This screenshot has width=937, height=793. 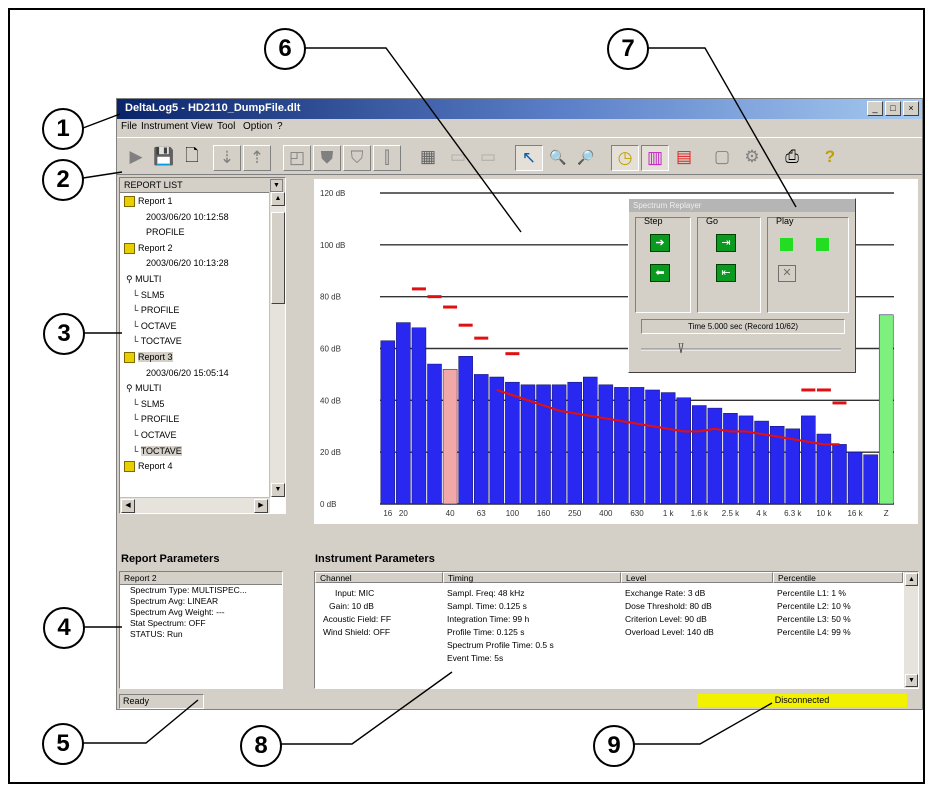 What do you see at coordinates (64, 334) in the screenshot?
I see `callout-3: 3` at bounding box center [64, 334].